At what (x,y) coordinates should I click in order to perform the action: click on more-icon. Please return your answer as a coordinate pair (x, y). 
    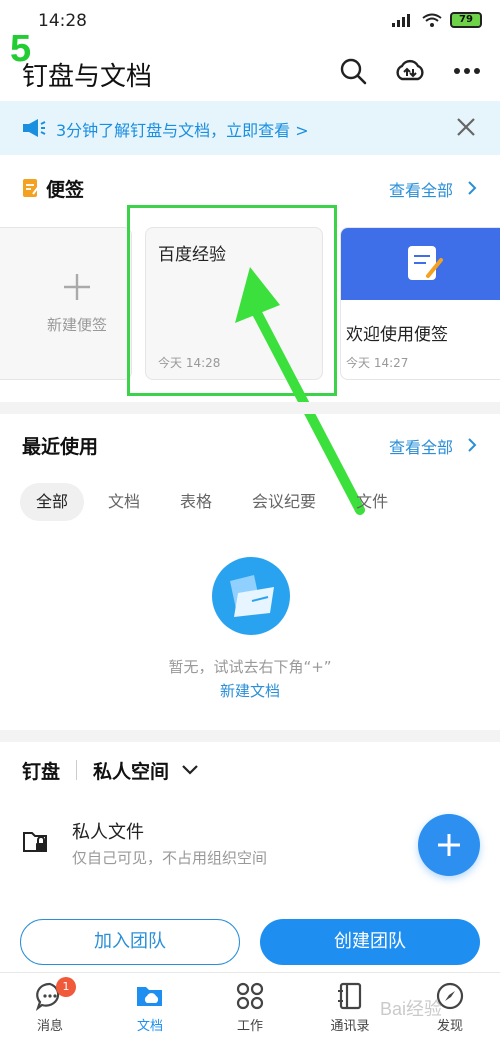
    Looking at the image, I should click on (467, 71).